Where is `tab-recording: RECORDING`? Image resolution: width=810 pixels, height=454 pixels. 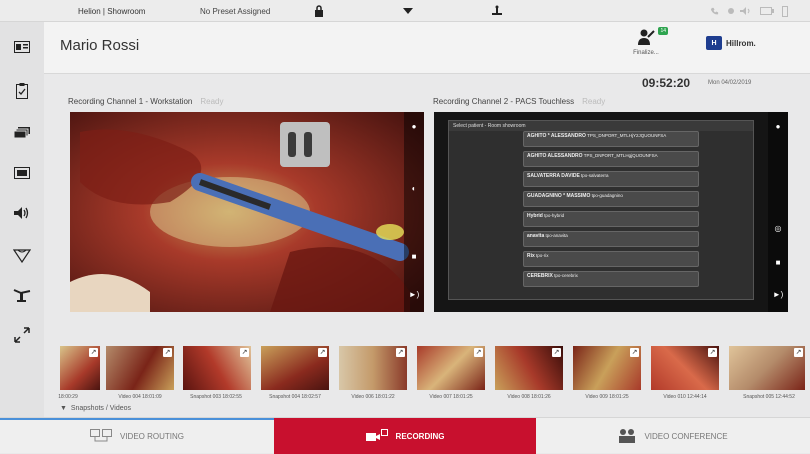
tab-recording: RECORDING is located at coordinates (405, 436).